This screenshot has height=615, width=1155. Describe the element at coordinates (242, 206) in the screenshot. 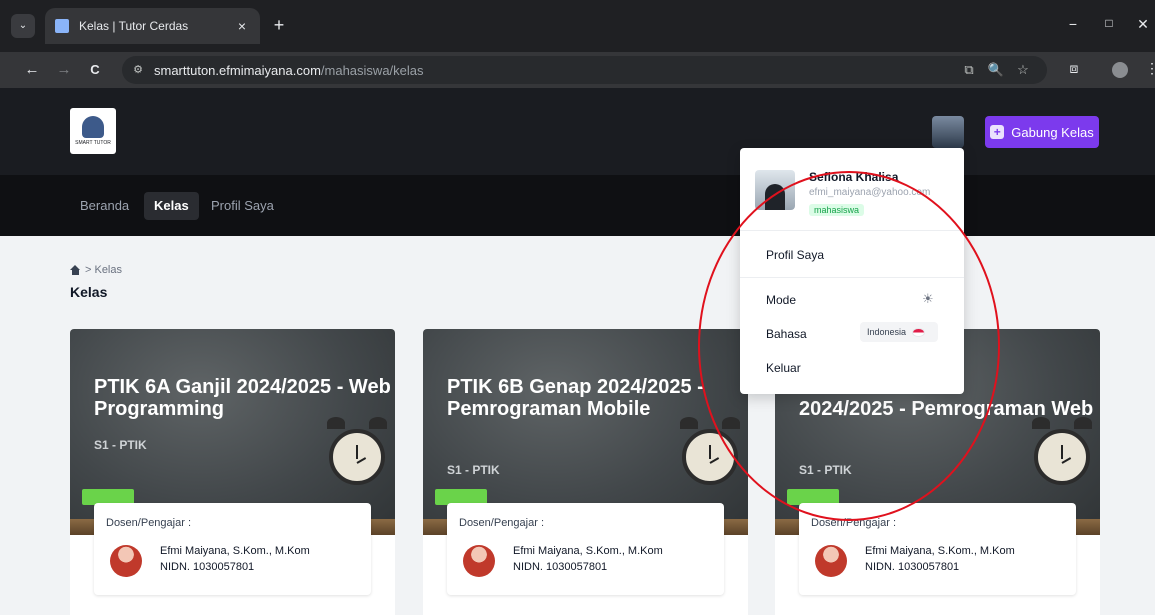

I see `nav-item-profil-saya: Profil Saya` at that location.